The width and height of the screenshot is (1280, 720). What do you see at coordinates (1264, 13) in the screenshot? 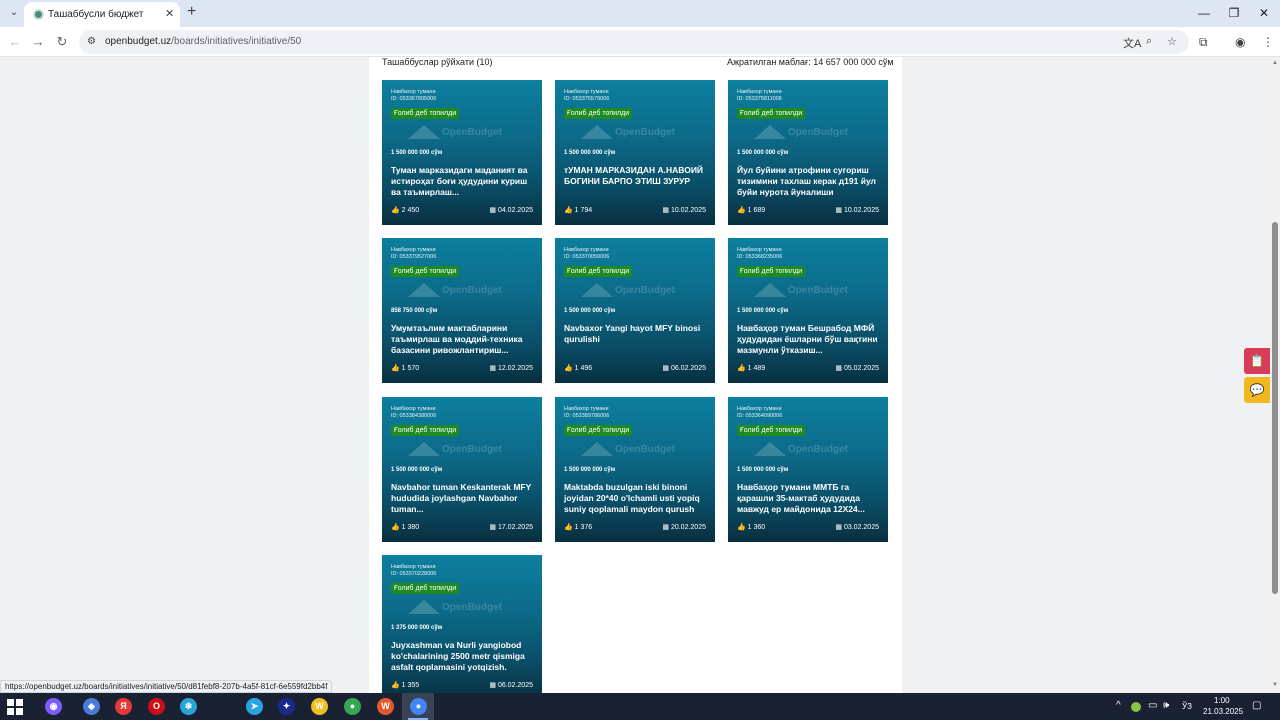
I see `close-window-button: ✕` at bounding box center [1264, 13].